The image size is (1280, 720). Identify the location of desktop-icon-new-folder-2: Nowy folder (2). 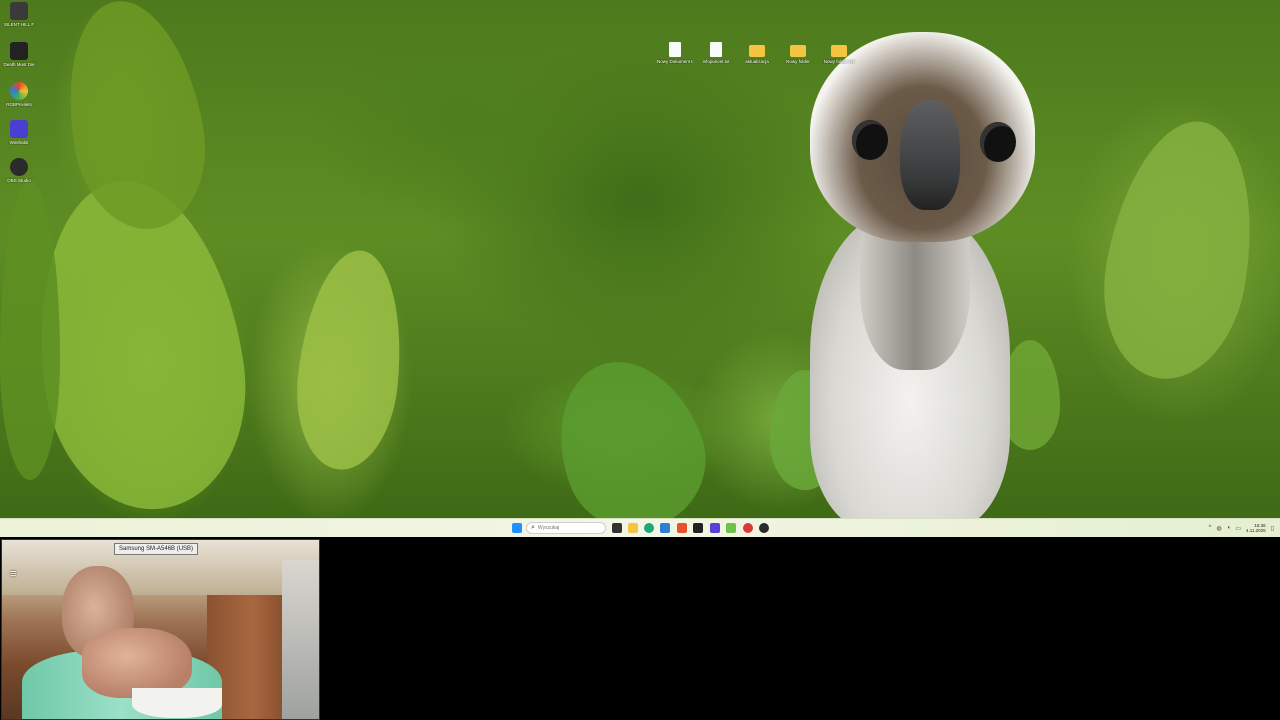
(839, 53).